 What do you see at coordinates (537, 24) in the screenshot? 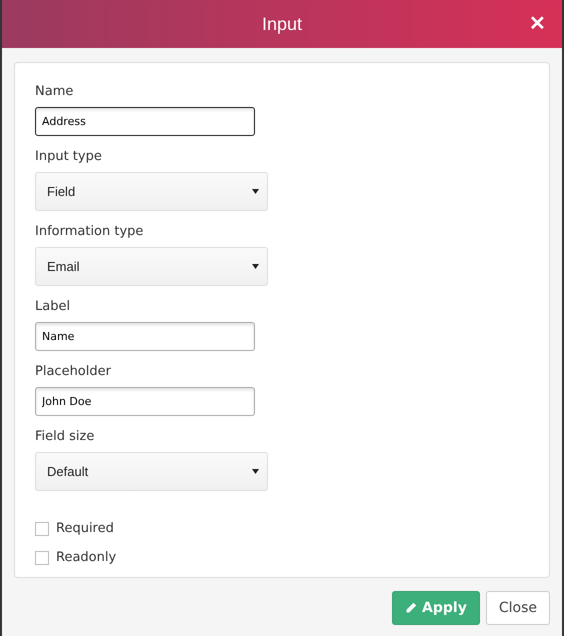
I see `close-button: ✕` at bounding box center [537, 24].